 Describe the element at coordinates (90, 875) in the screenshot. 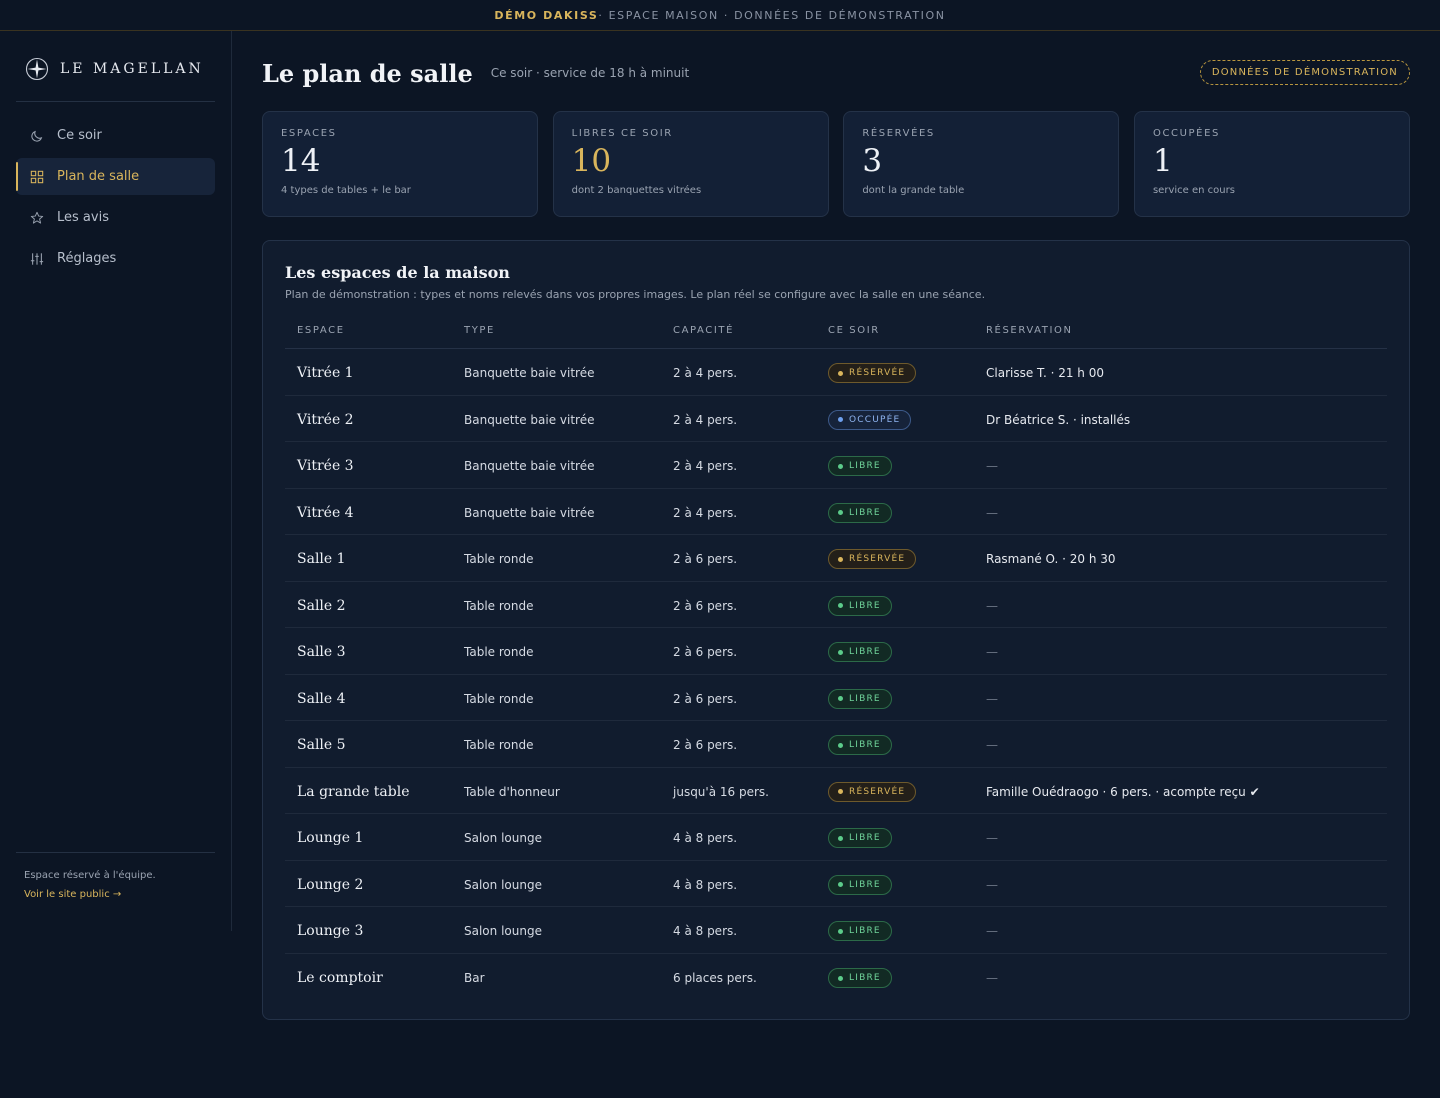

I see `sidebar-footer-note: Espace réservé à l'équipe.` at that location.